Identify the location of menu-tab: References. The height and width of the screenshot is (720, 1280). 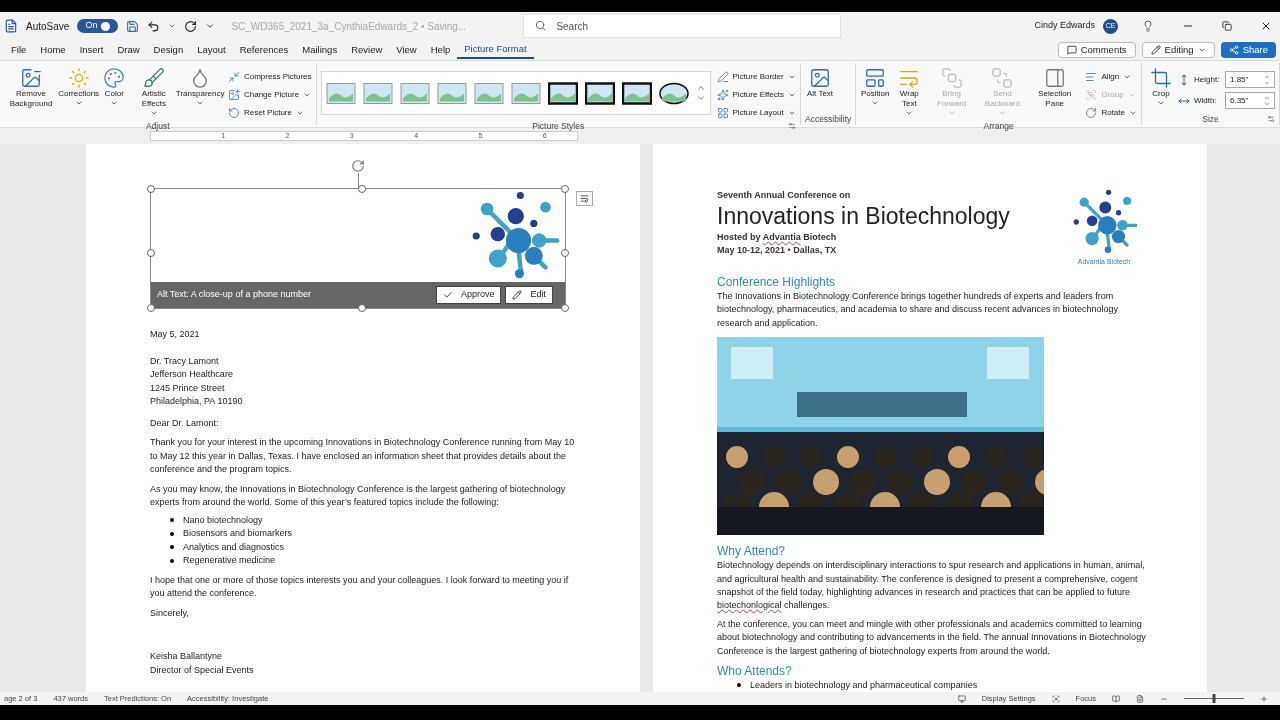
(264, 50).